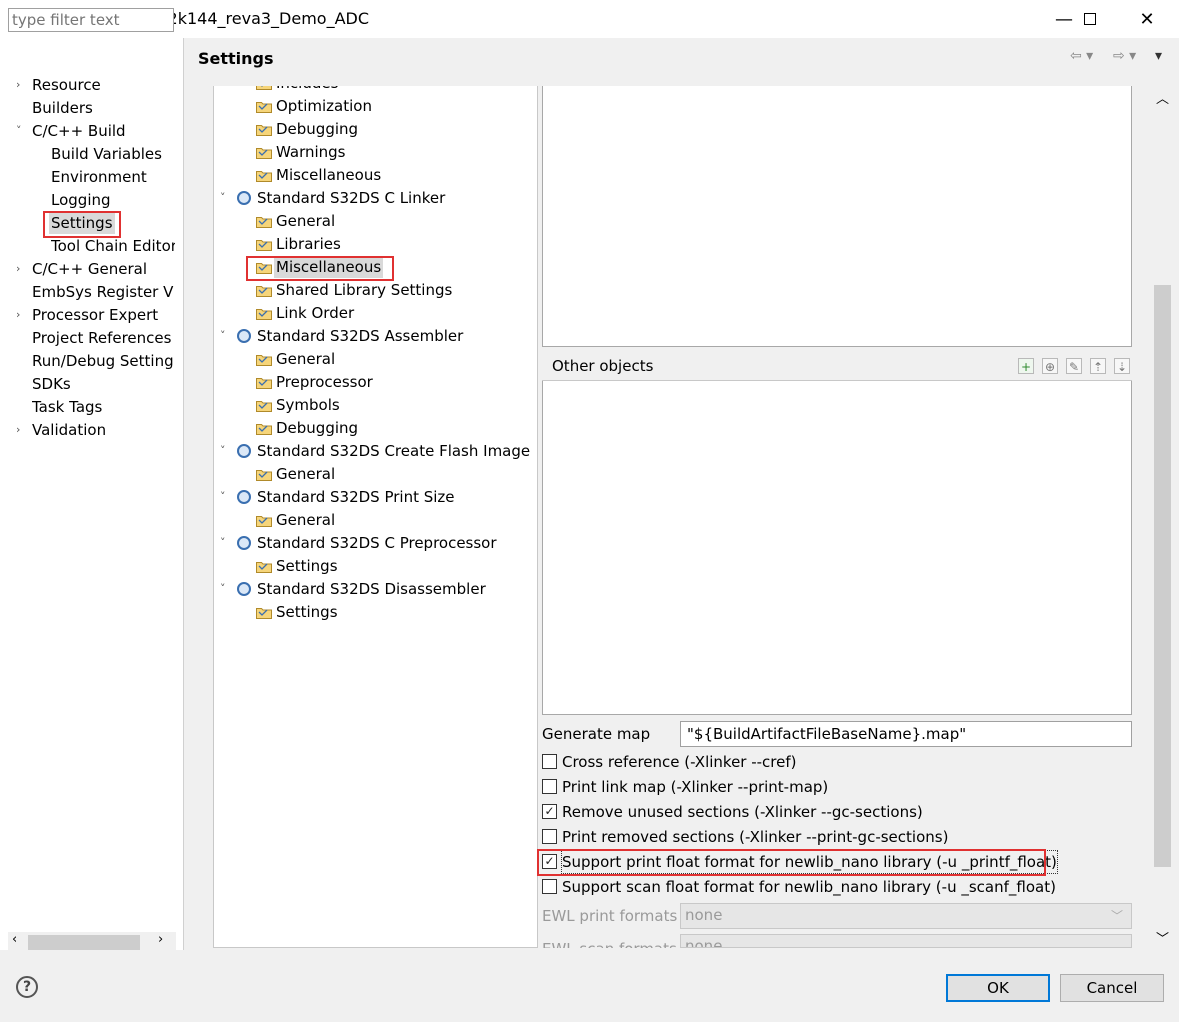 Image resolution: width=1179 pixels, height=1022 pixels. I want to click on nav-item-settings: Settings, so click(82, 223).